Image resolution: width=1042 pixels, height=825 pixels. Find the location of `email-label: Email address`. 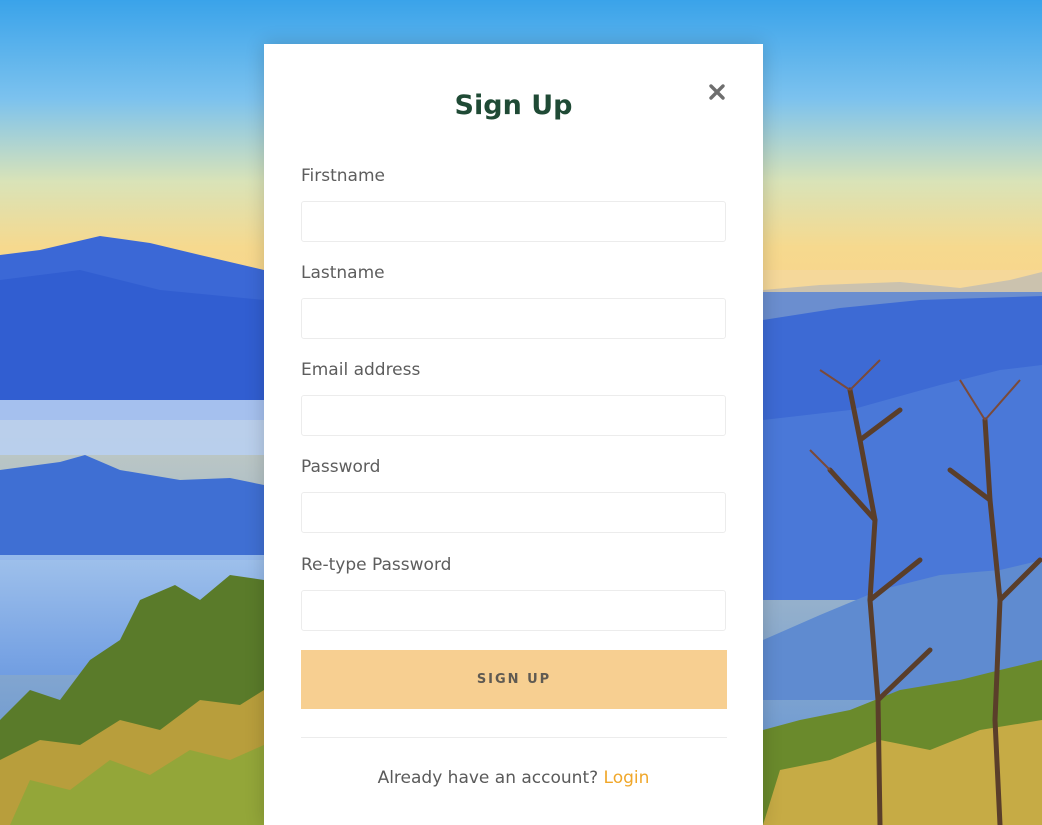

email-label: Email address is located at coordinates (361, 370).